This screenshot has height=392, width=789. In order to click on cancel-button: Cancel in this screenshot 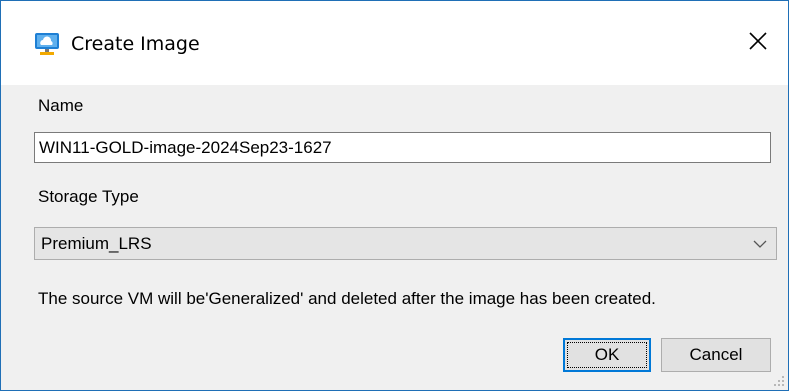, I will do `click(716, 355)`.